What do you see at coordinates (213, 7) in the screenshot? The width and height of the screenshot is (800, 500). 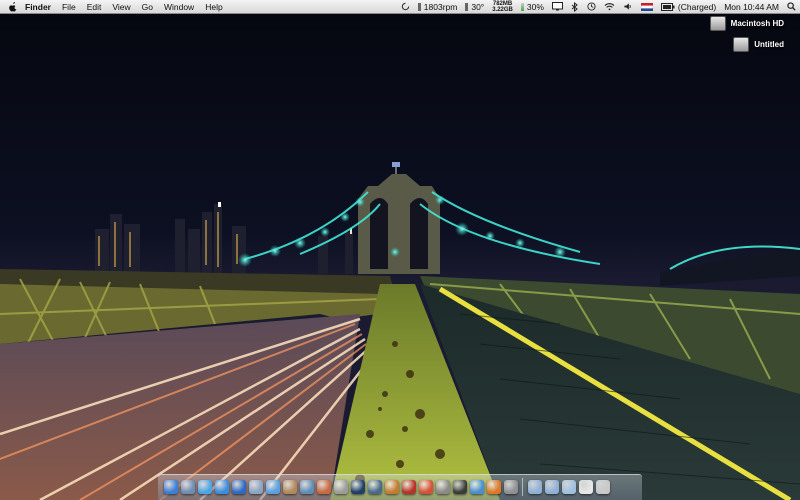 I see `menu-help: Help` at bounding box center [213, 7].